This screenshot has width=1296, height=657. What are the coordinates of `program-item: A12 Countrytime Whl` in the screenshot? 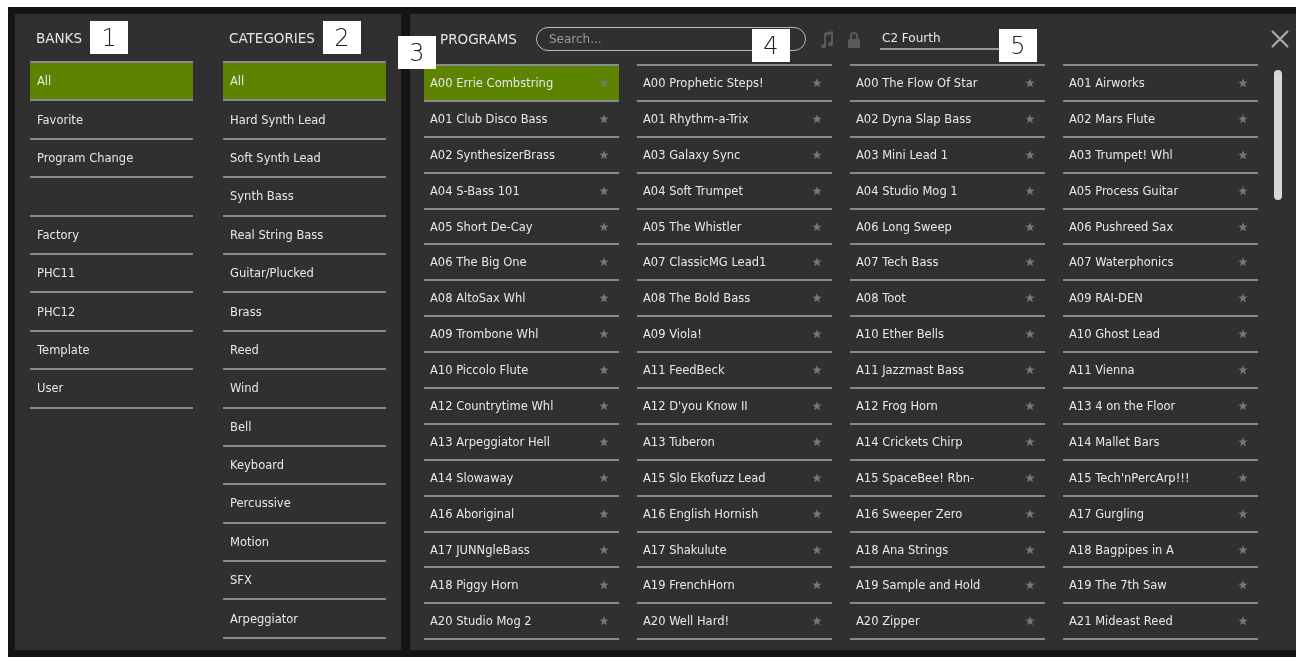 It's located at (521, 407).